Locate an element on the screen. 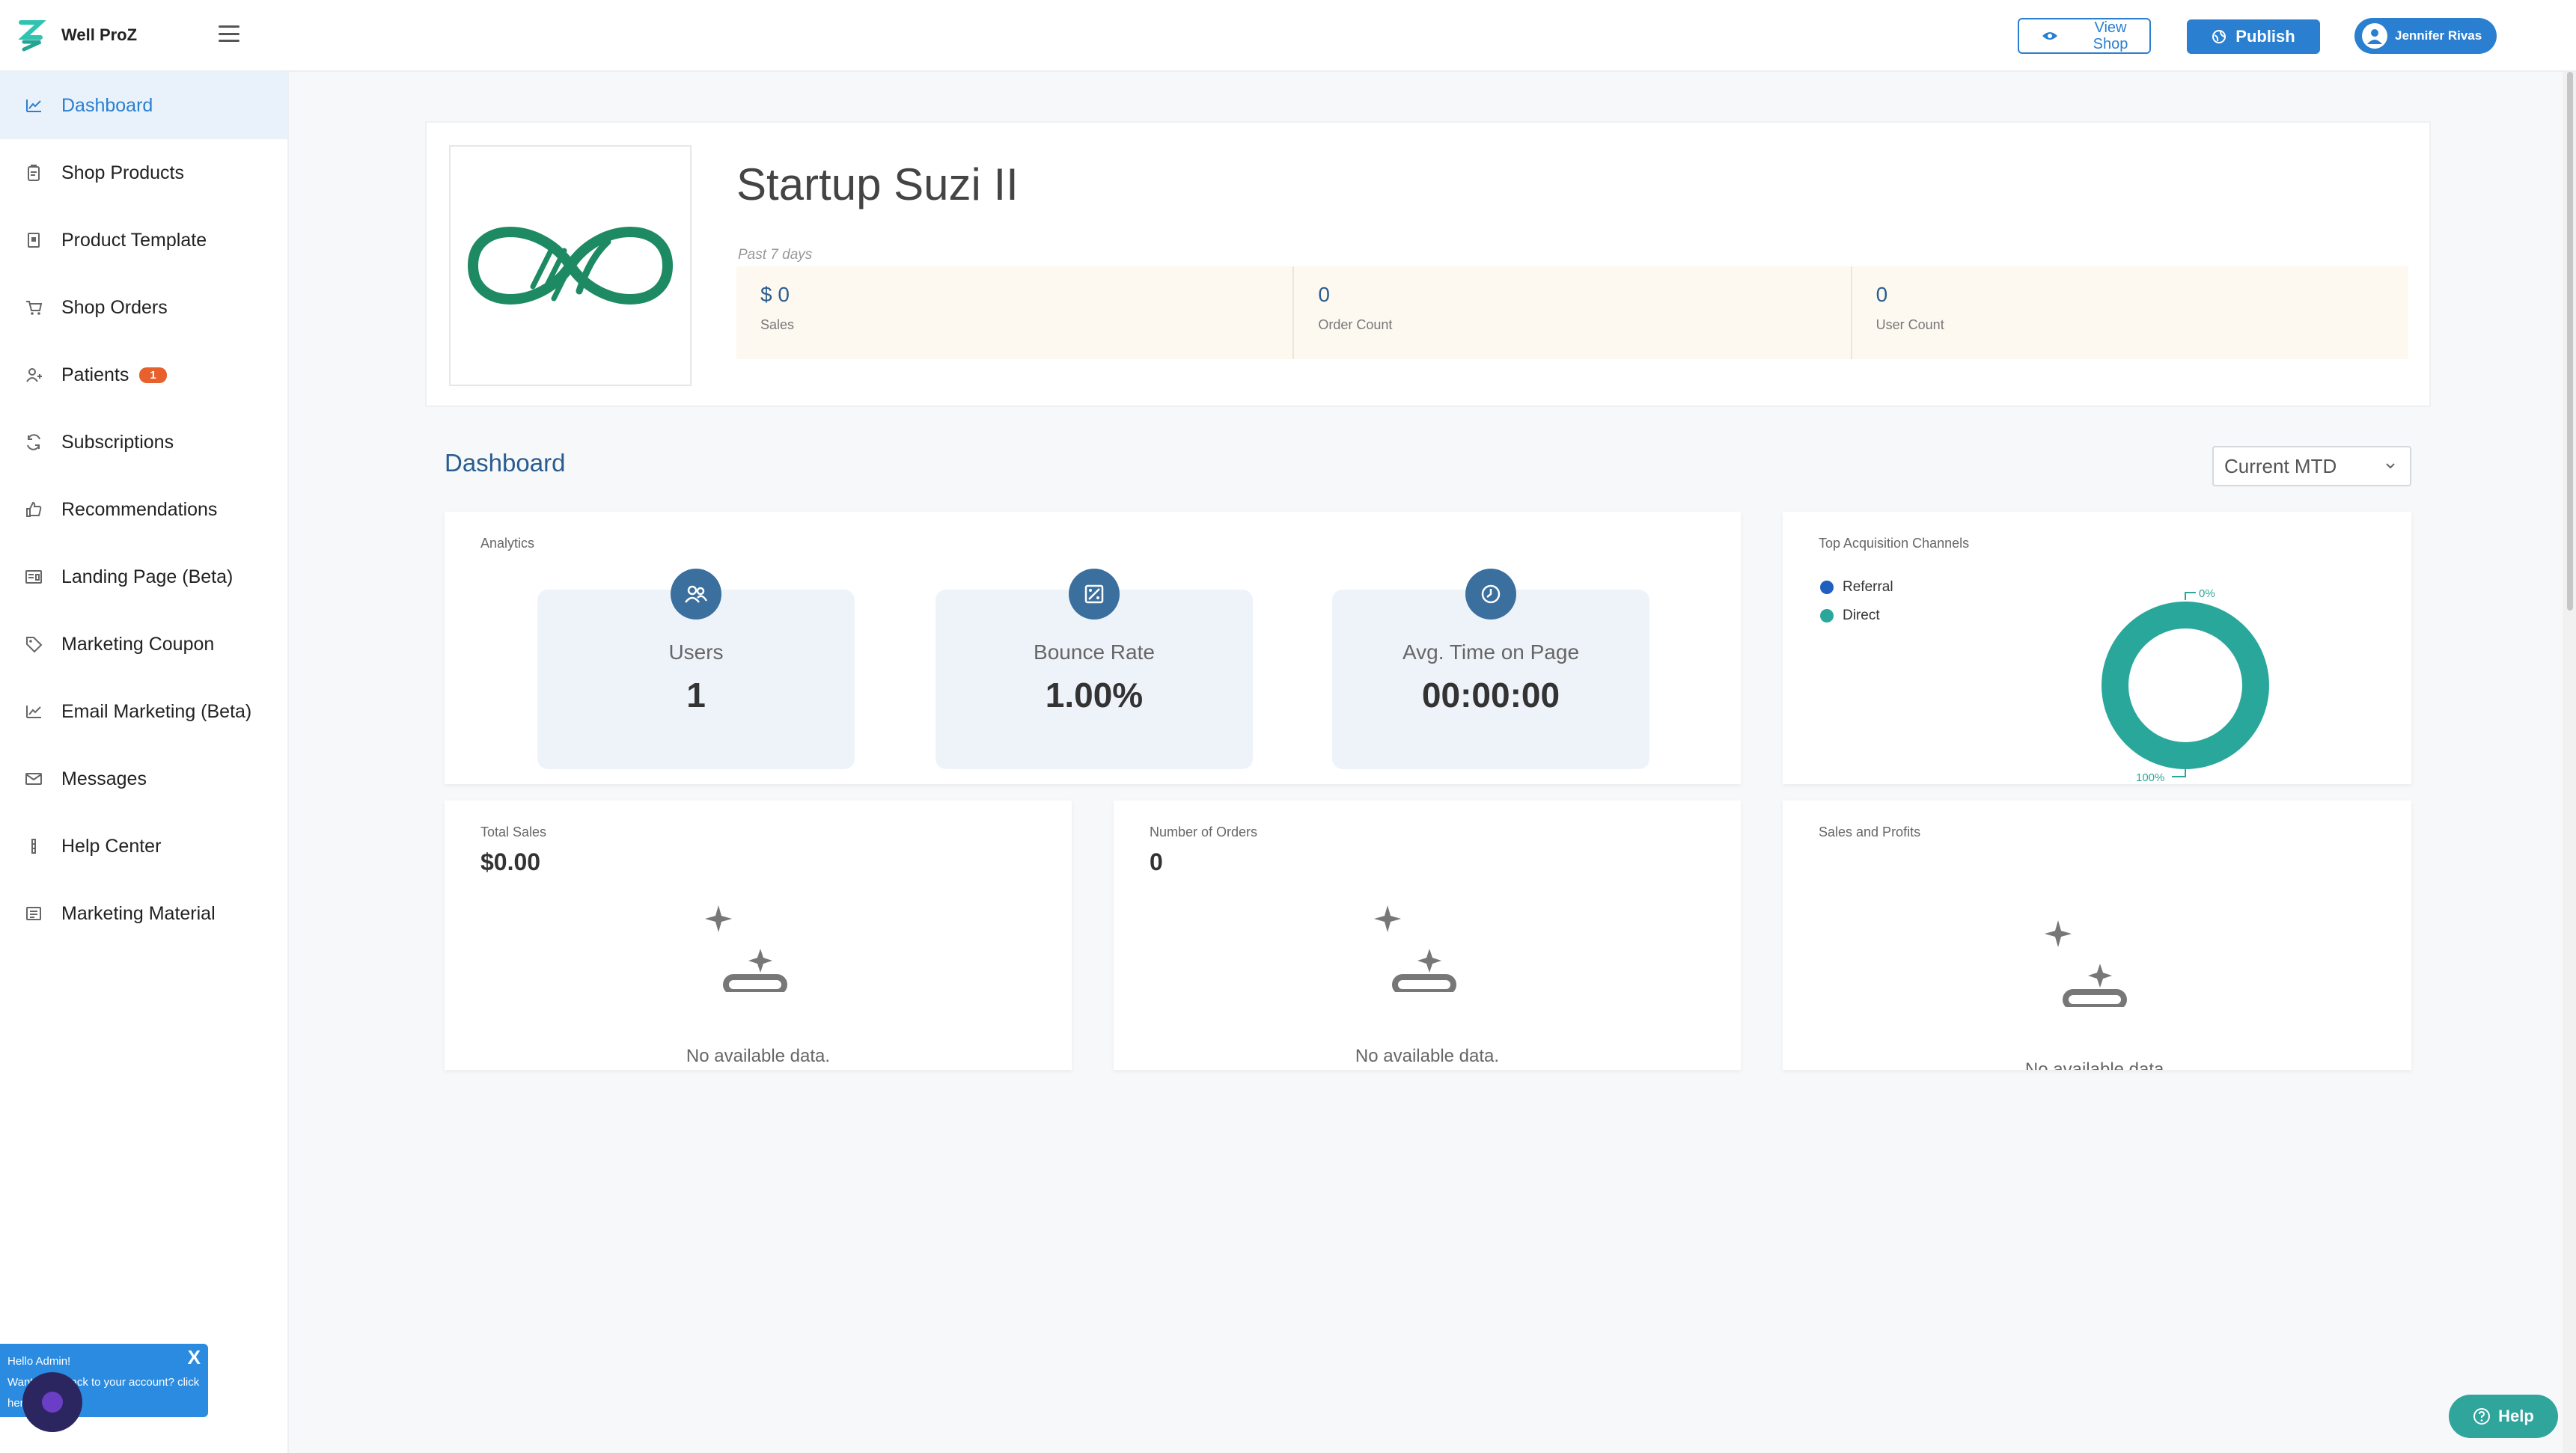 This screenshot has height=1453, width=2576. sidebar-item-label: Subscriptions is located at coordinates (118, 442).